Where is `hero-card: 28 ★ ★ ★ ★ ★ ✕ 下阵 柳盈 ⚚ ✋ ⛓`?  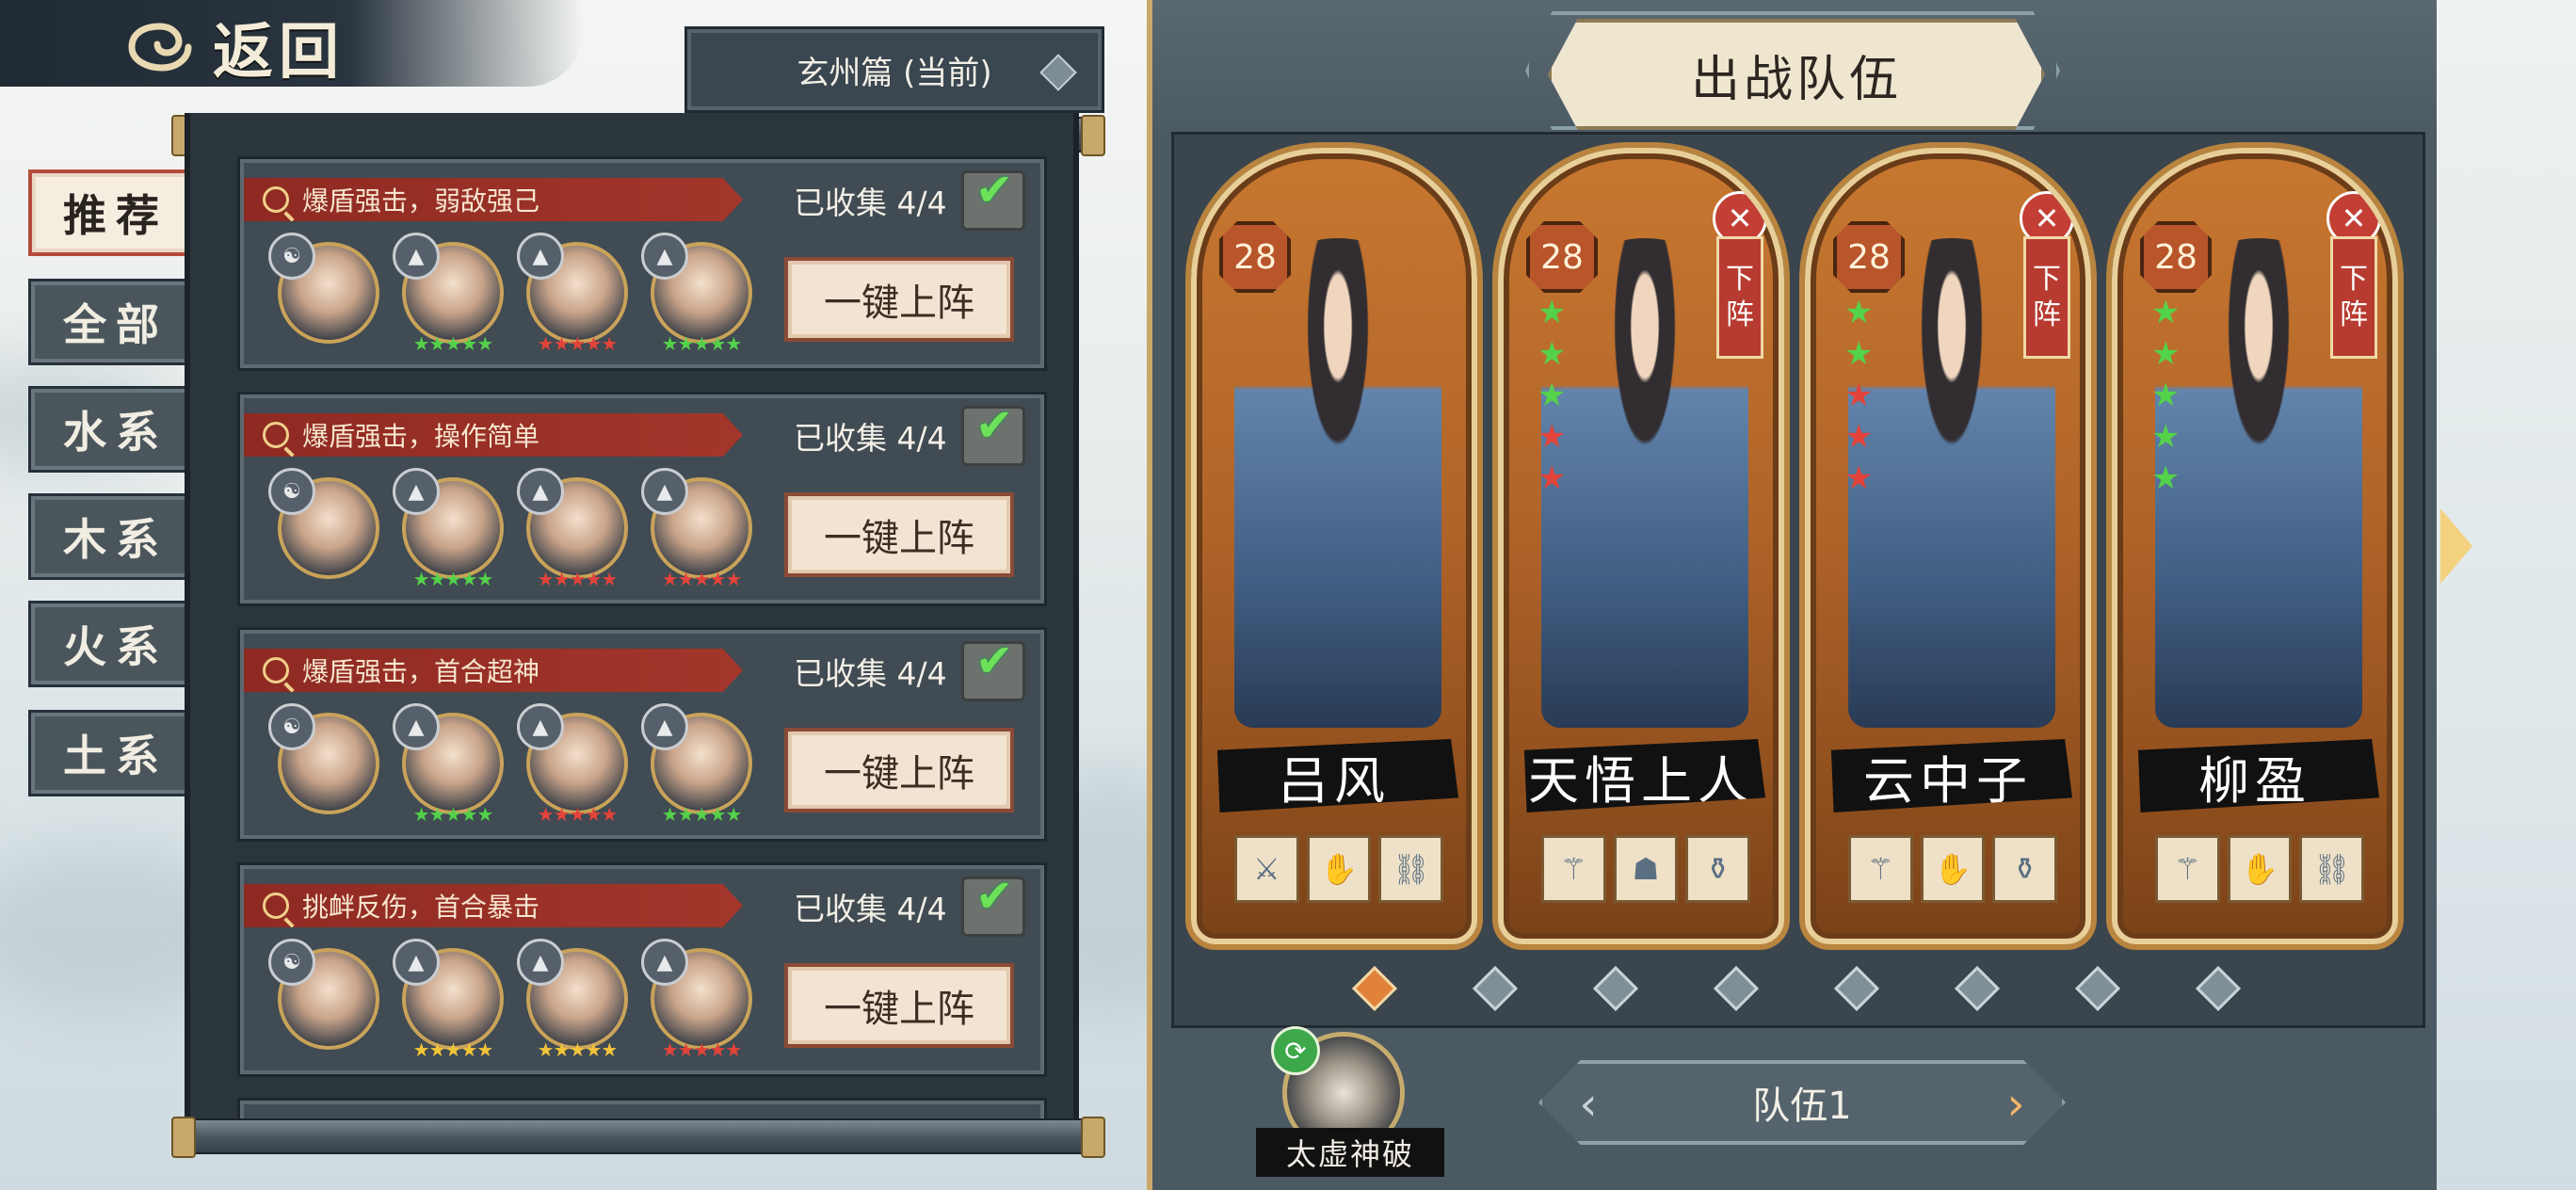 hero-card: 28 ★ ★ ★ ★ ★ ✕ 下阵 柳盈 ⚚ ✋ ⛓ is located at coordinates (2255, 546).